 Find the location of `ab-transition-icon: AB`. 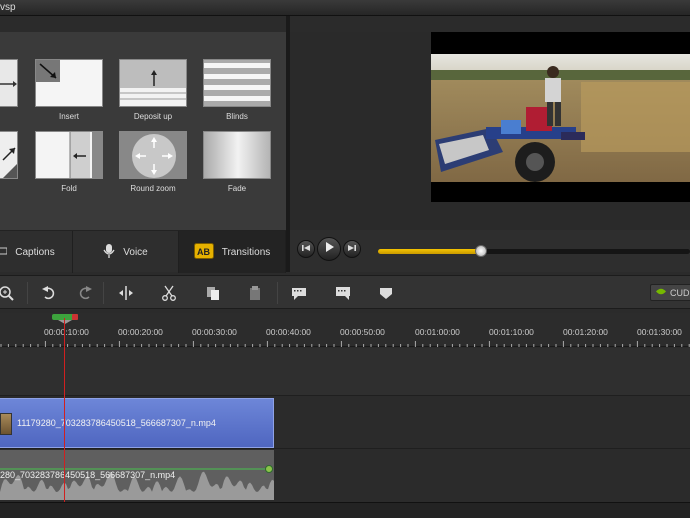

ab-transition-icon: AB is located at coordinates (203, 252).